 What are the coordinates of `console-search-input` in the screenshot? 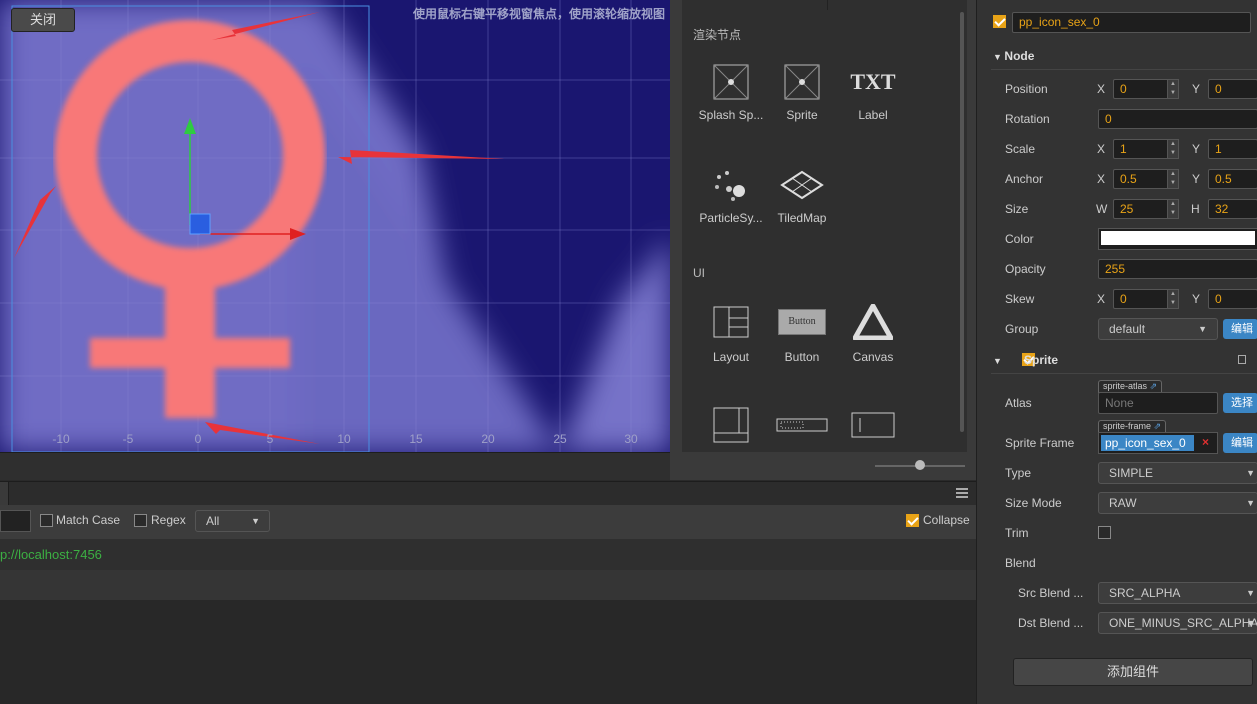 It's located at (15, 521).